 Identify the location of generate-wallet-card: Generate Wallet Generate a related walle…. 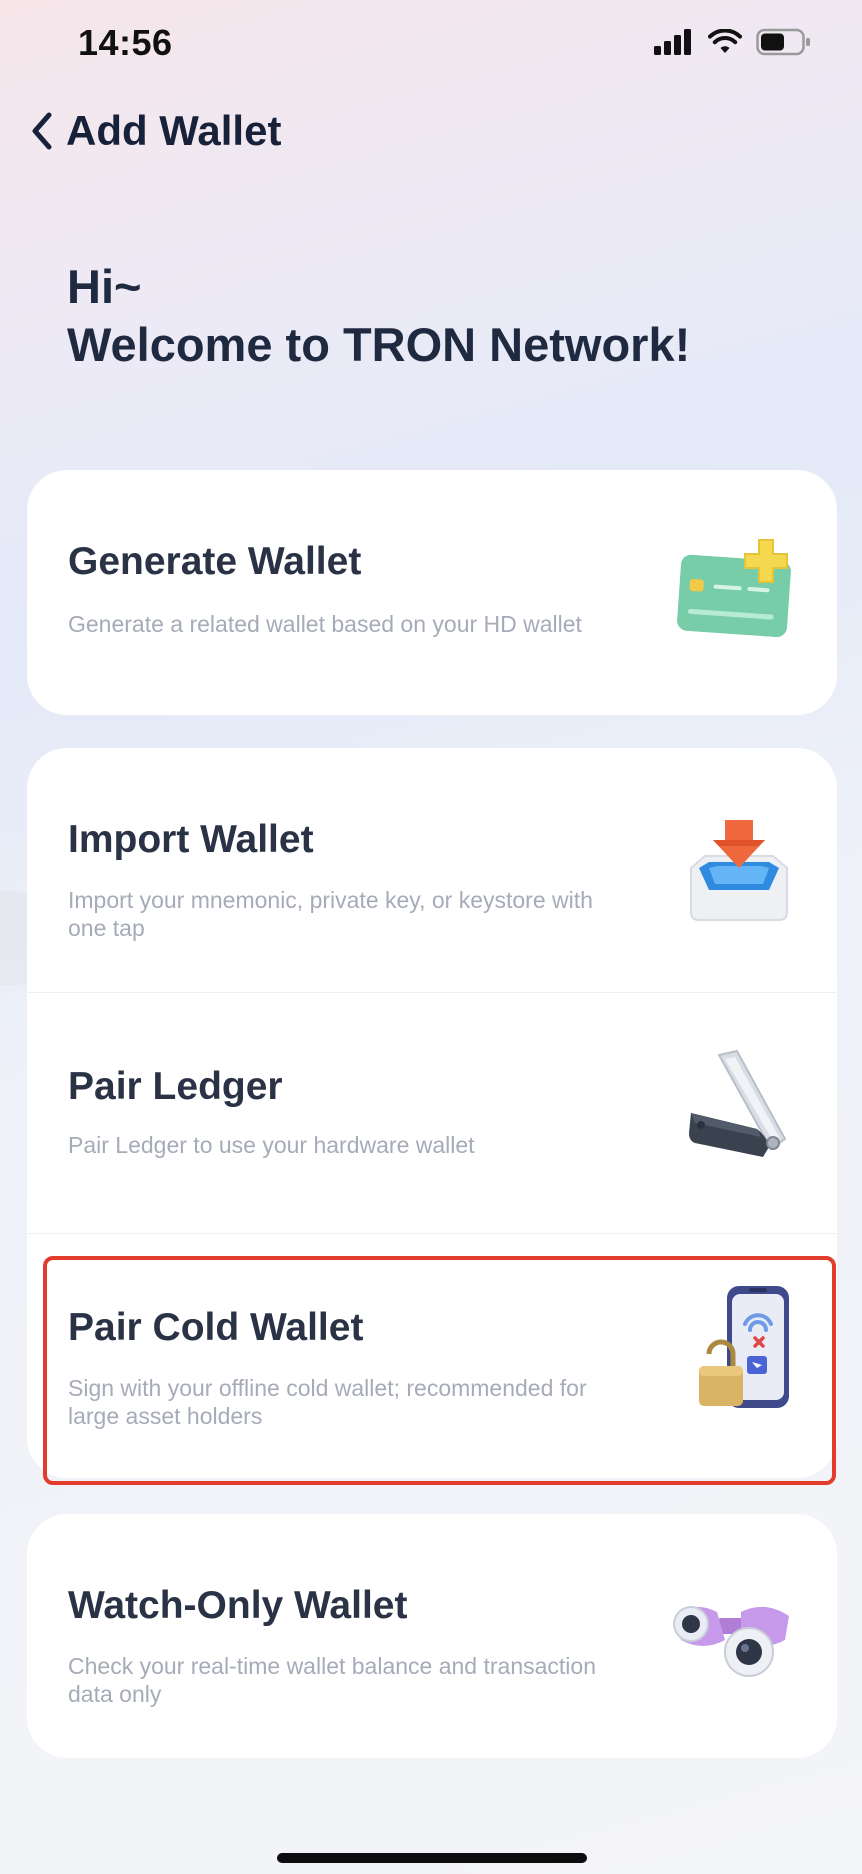
(432, 592).